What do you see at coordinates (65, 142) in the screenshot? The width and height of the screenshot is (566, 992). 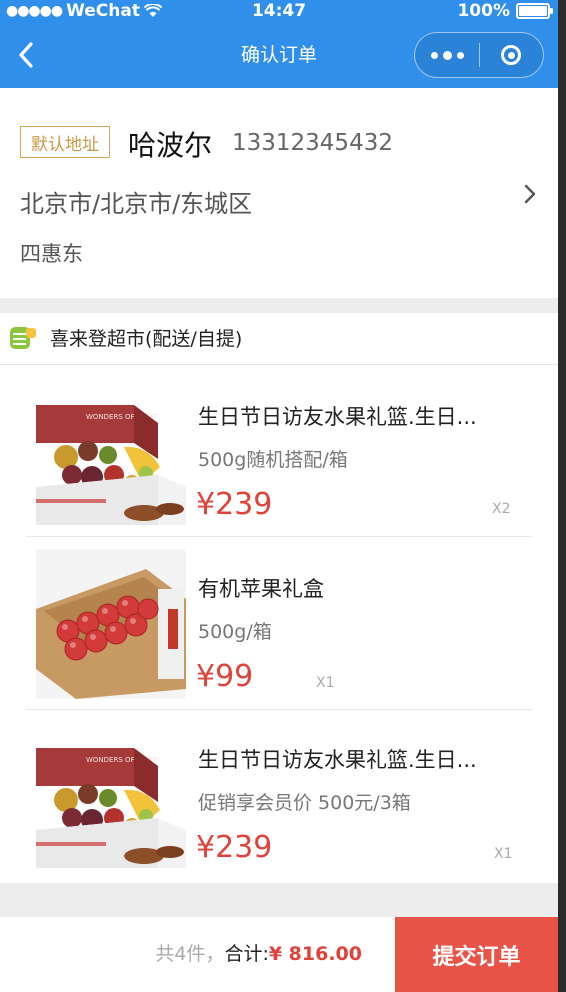 I see `default-address-badge: 默认地址` at bounding box center [65, 142].